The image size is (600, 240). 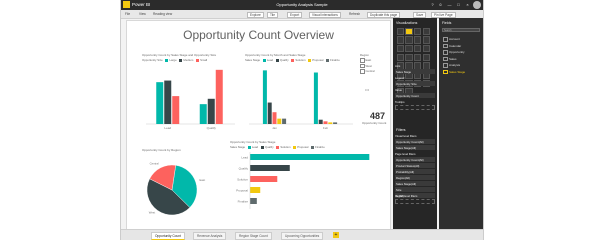 I want to click on field-well-axis: Axis Sales Stage, so click(x=415, y=69).